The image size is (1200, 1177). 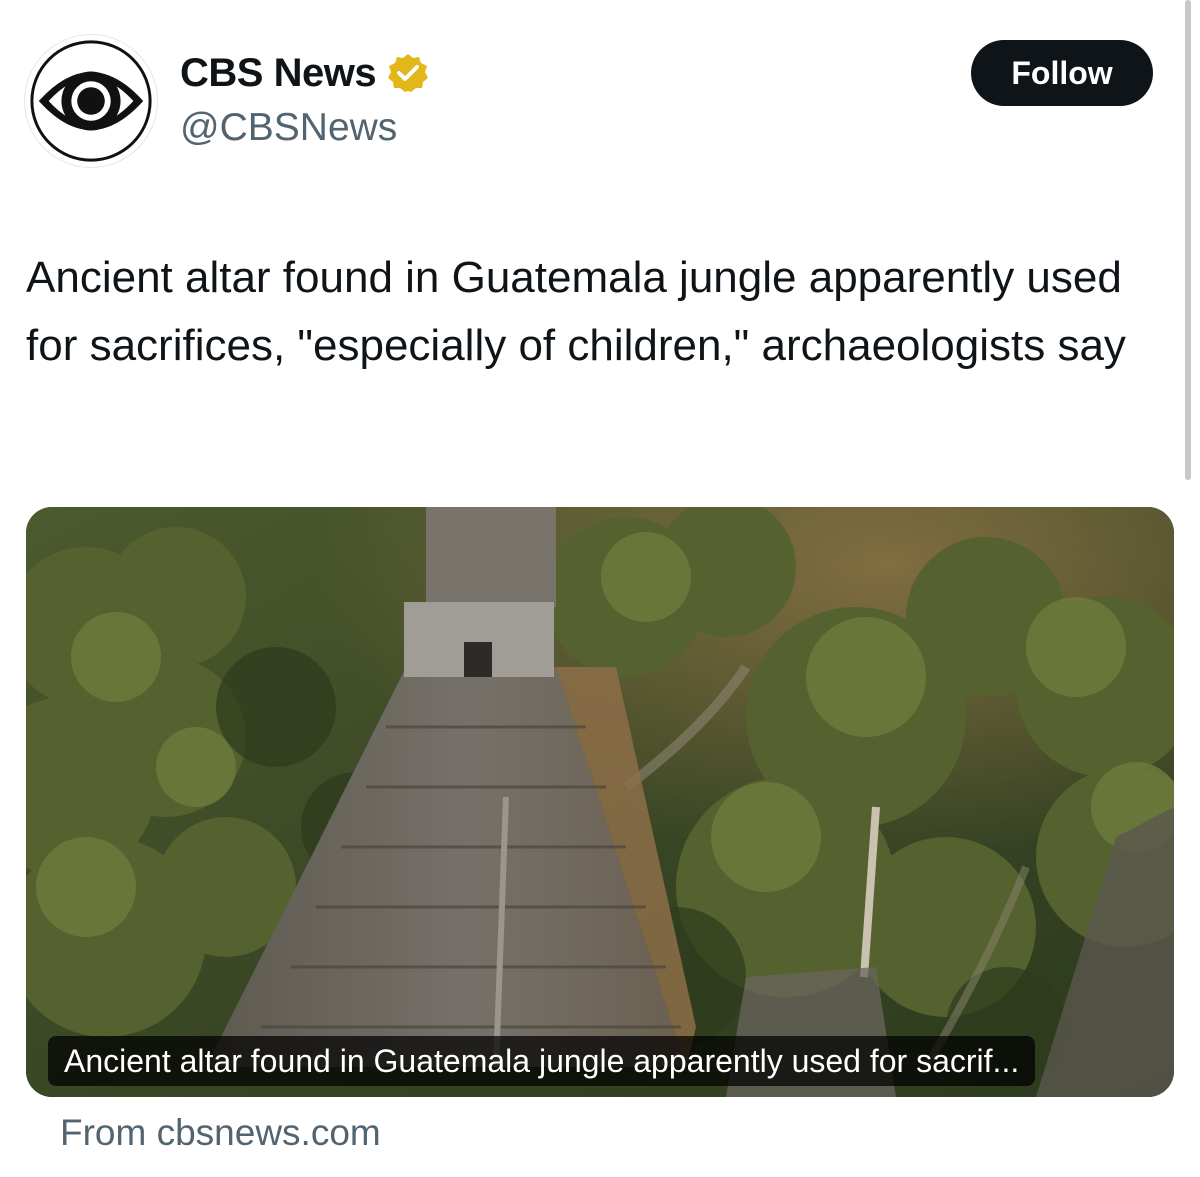 What do you see at coordinates (278, 73) in the screenshot?
I see `author-display-name: CBS News` at bounding box center [278, 73].